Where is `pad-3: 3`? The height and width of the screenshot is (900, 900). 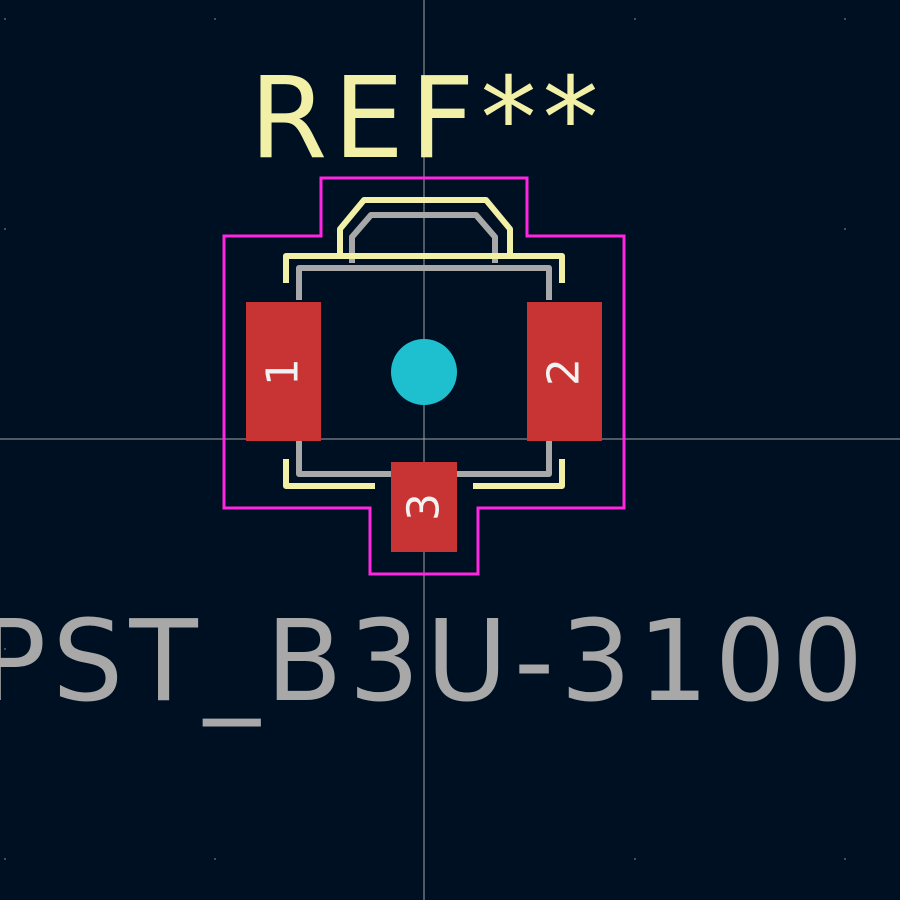
pad-3: 3 is located at coordinates (424, 507).